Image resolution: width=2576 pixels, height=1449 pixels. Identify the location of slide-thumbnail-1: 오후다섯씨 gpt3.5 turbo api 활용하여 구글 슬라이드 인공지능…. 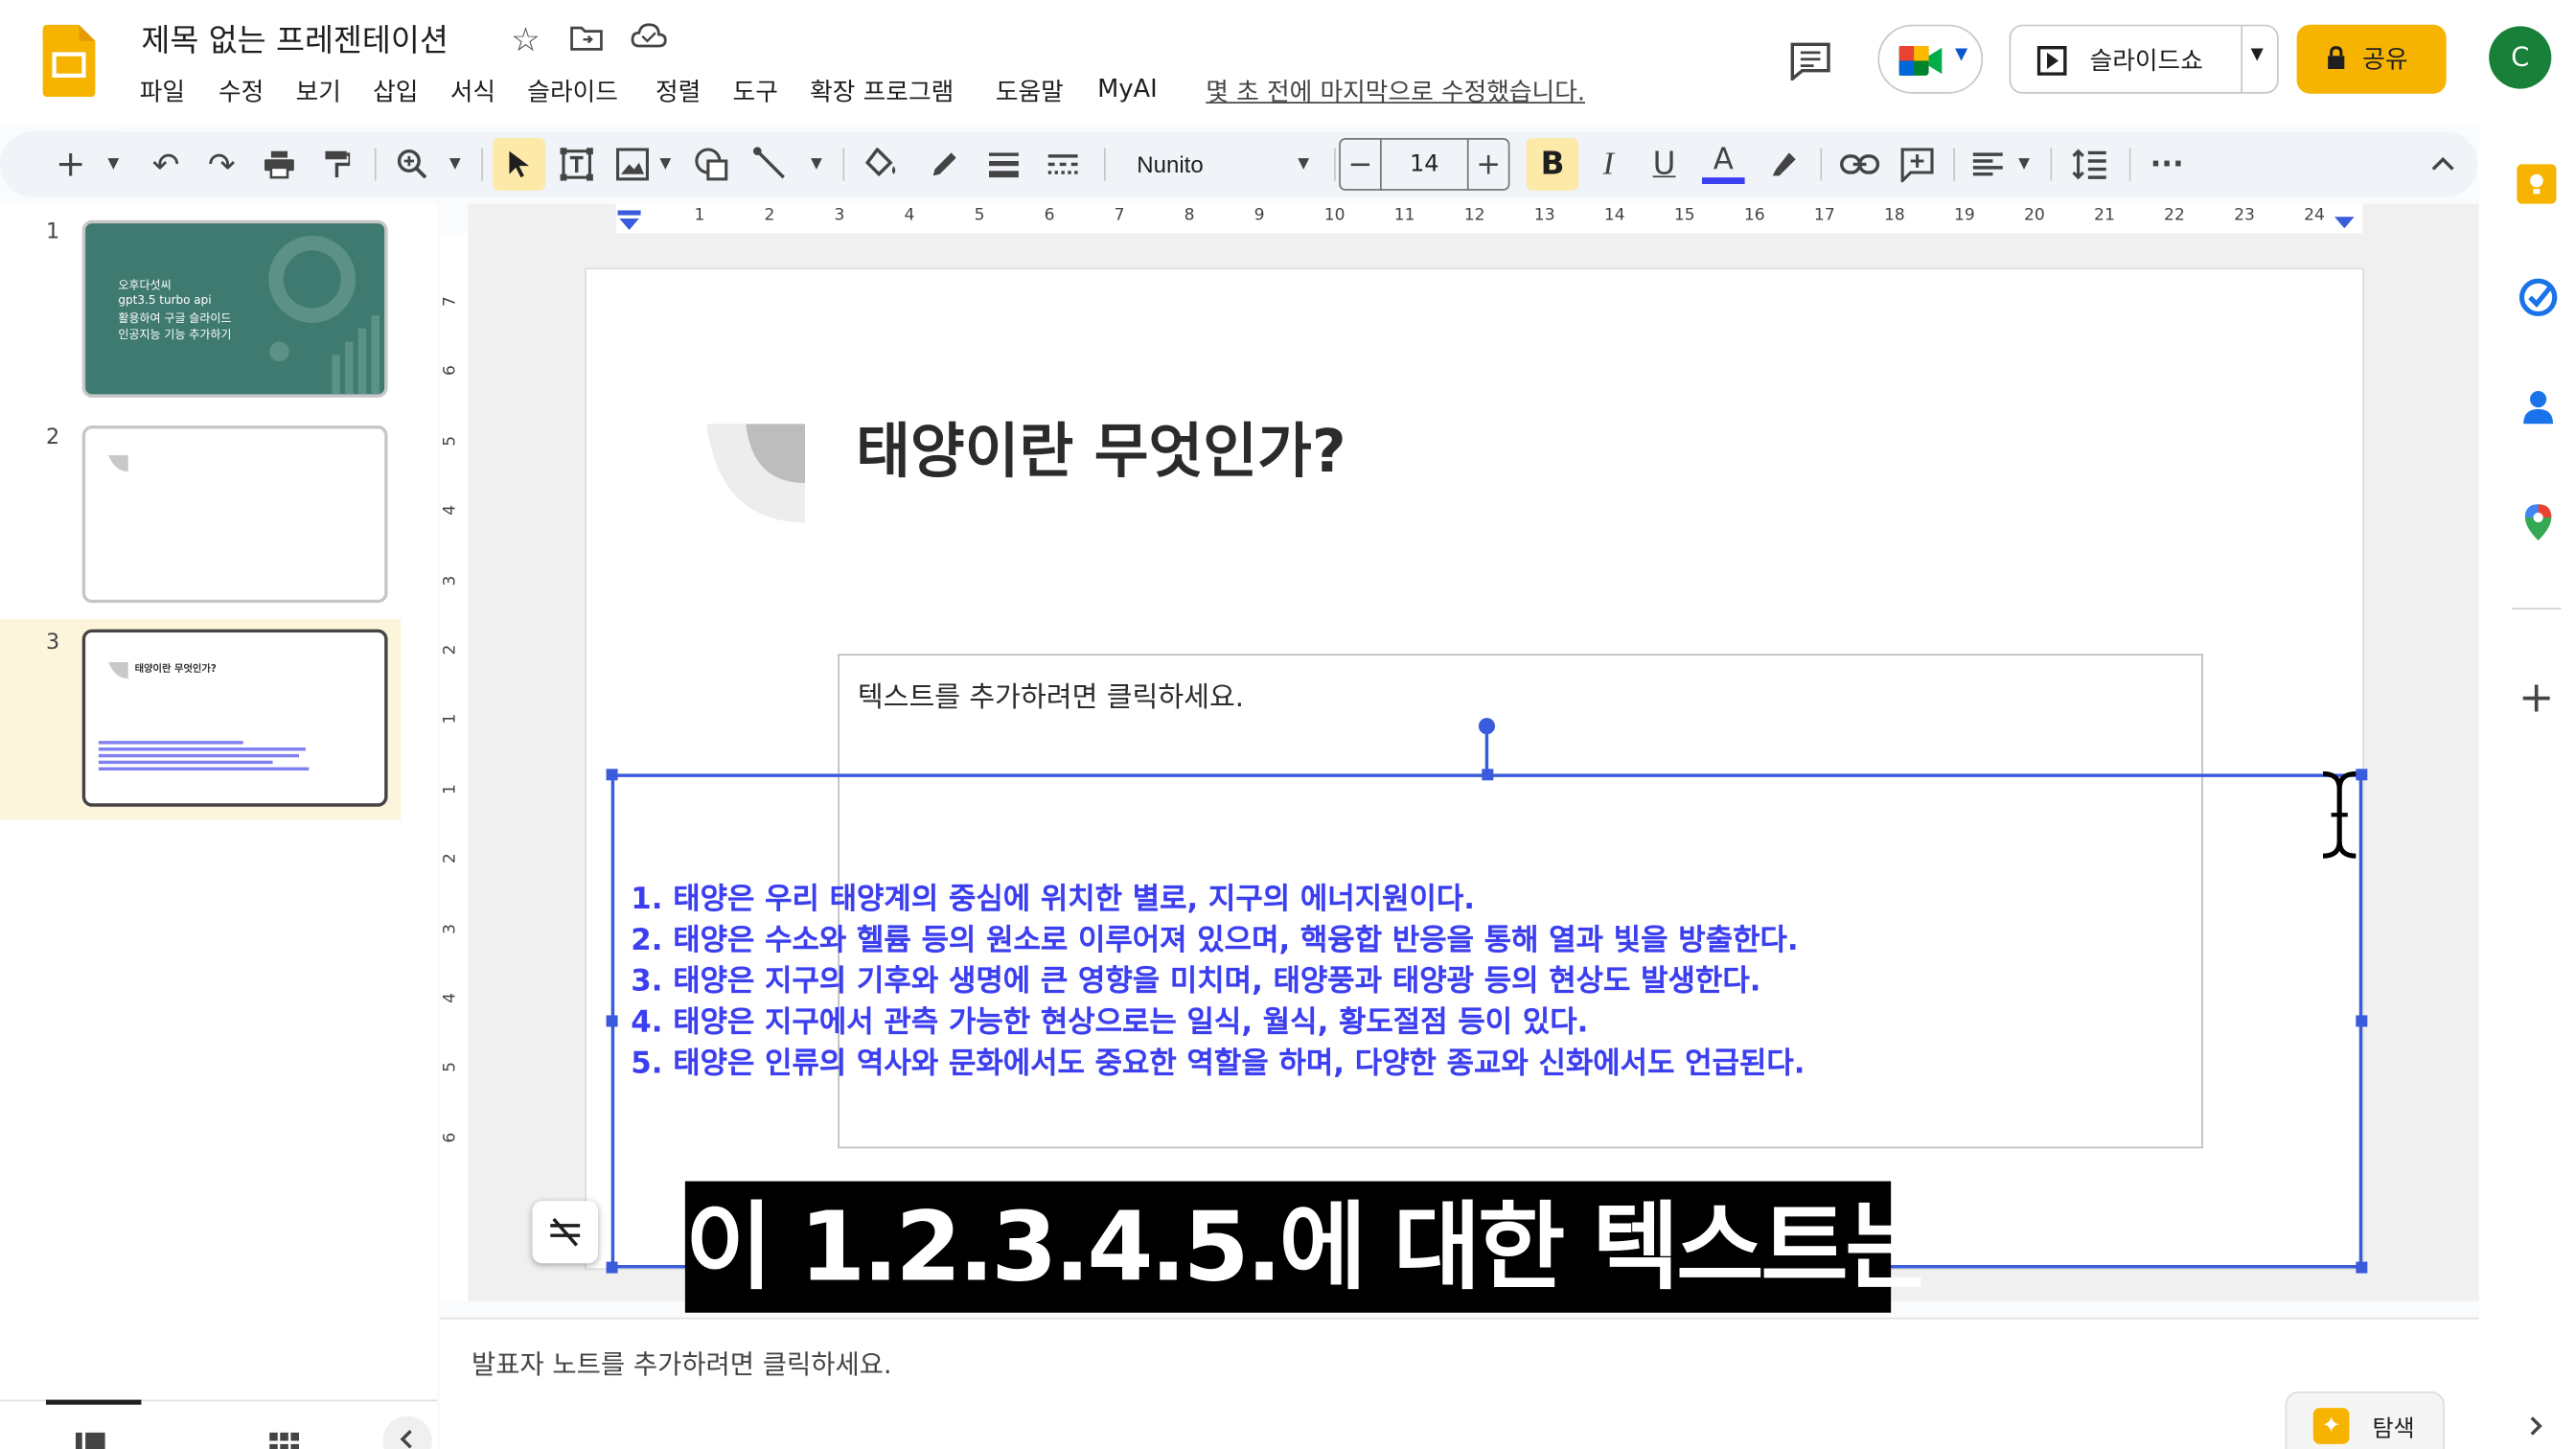
(234, 308).